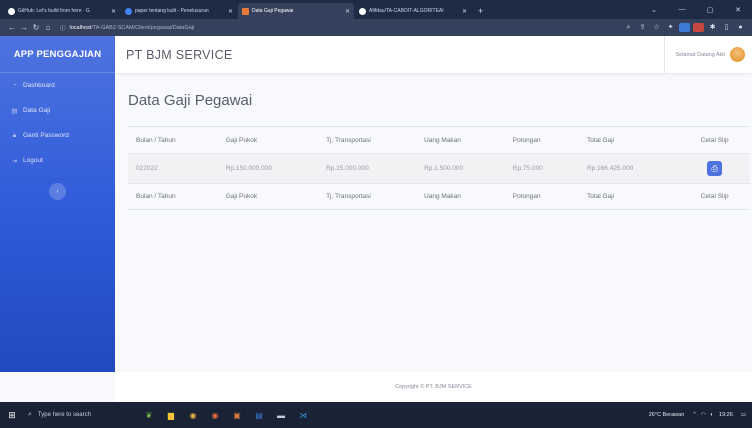 This screenshot has width=752, height=428. I want to click on sidebar-toggle-button: ‹, so click(57, 191).